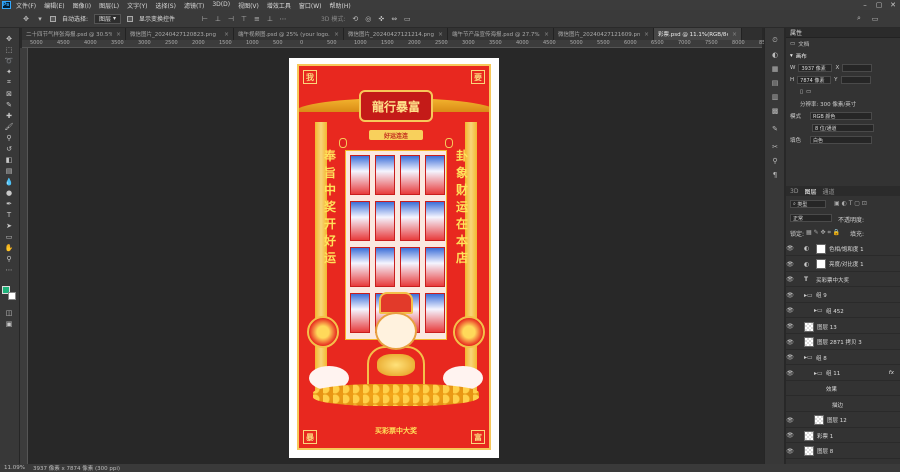  I want to click on history-icon: ⏲, so click(775, 40).